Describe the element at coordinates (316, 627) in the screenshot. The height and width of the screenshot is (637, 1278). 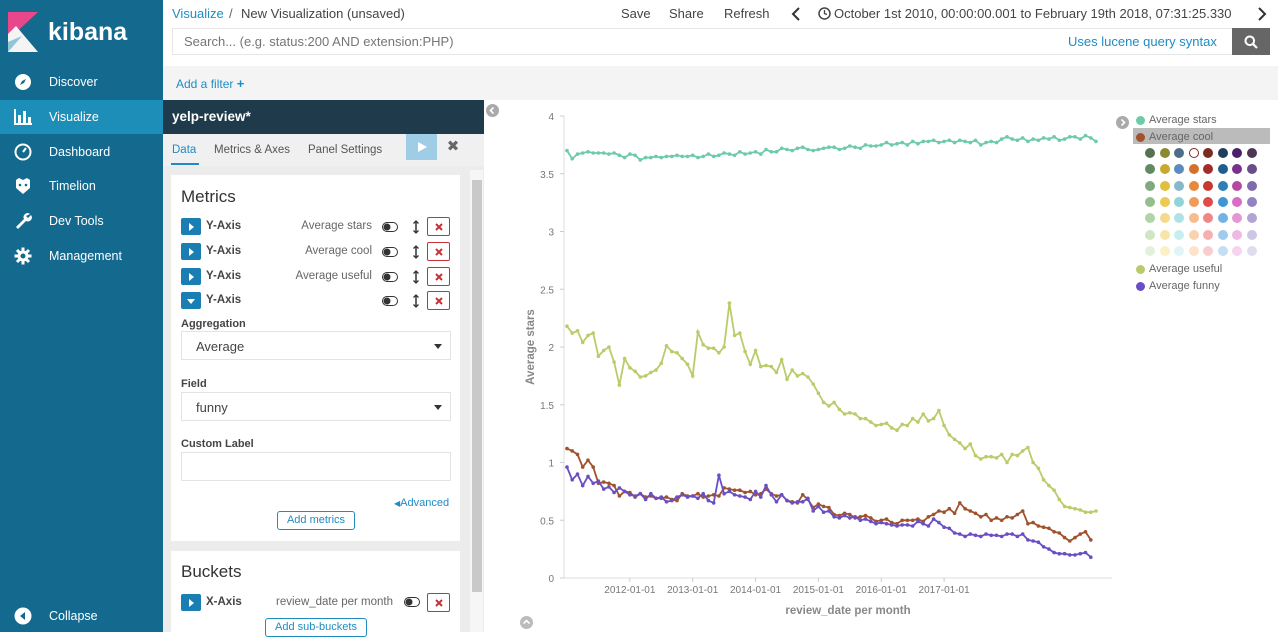
I see `add-sub-buckets-button: Add sub-buckets` at that location.